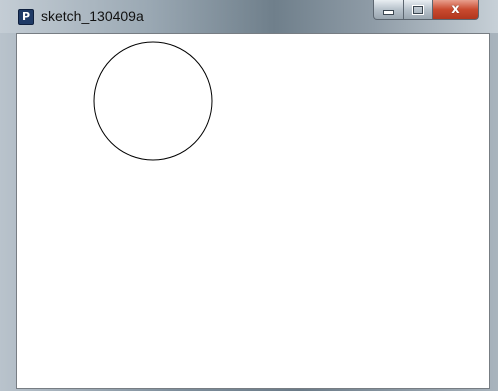 The height and width of the screenshot is (391, 498). I want to click on maximize-button, so click(418, 10).